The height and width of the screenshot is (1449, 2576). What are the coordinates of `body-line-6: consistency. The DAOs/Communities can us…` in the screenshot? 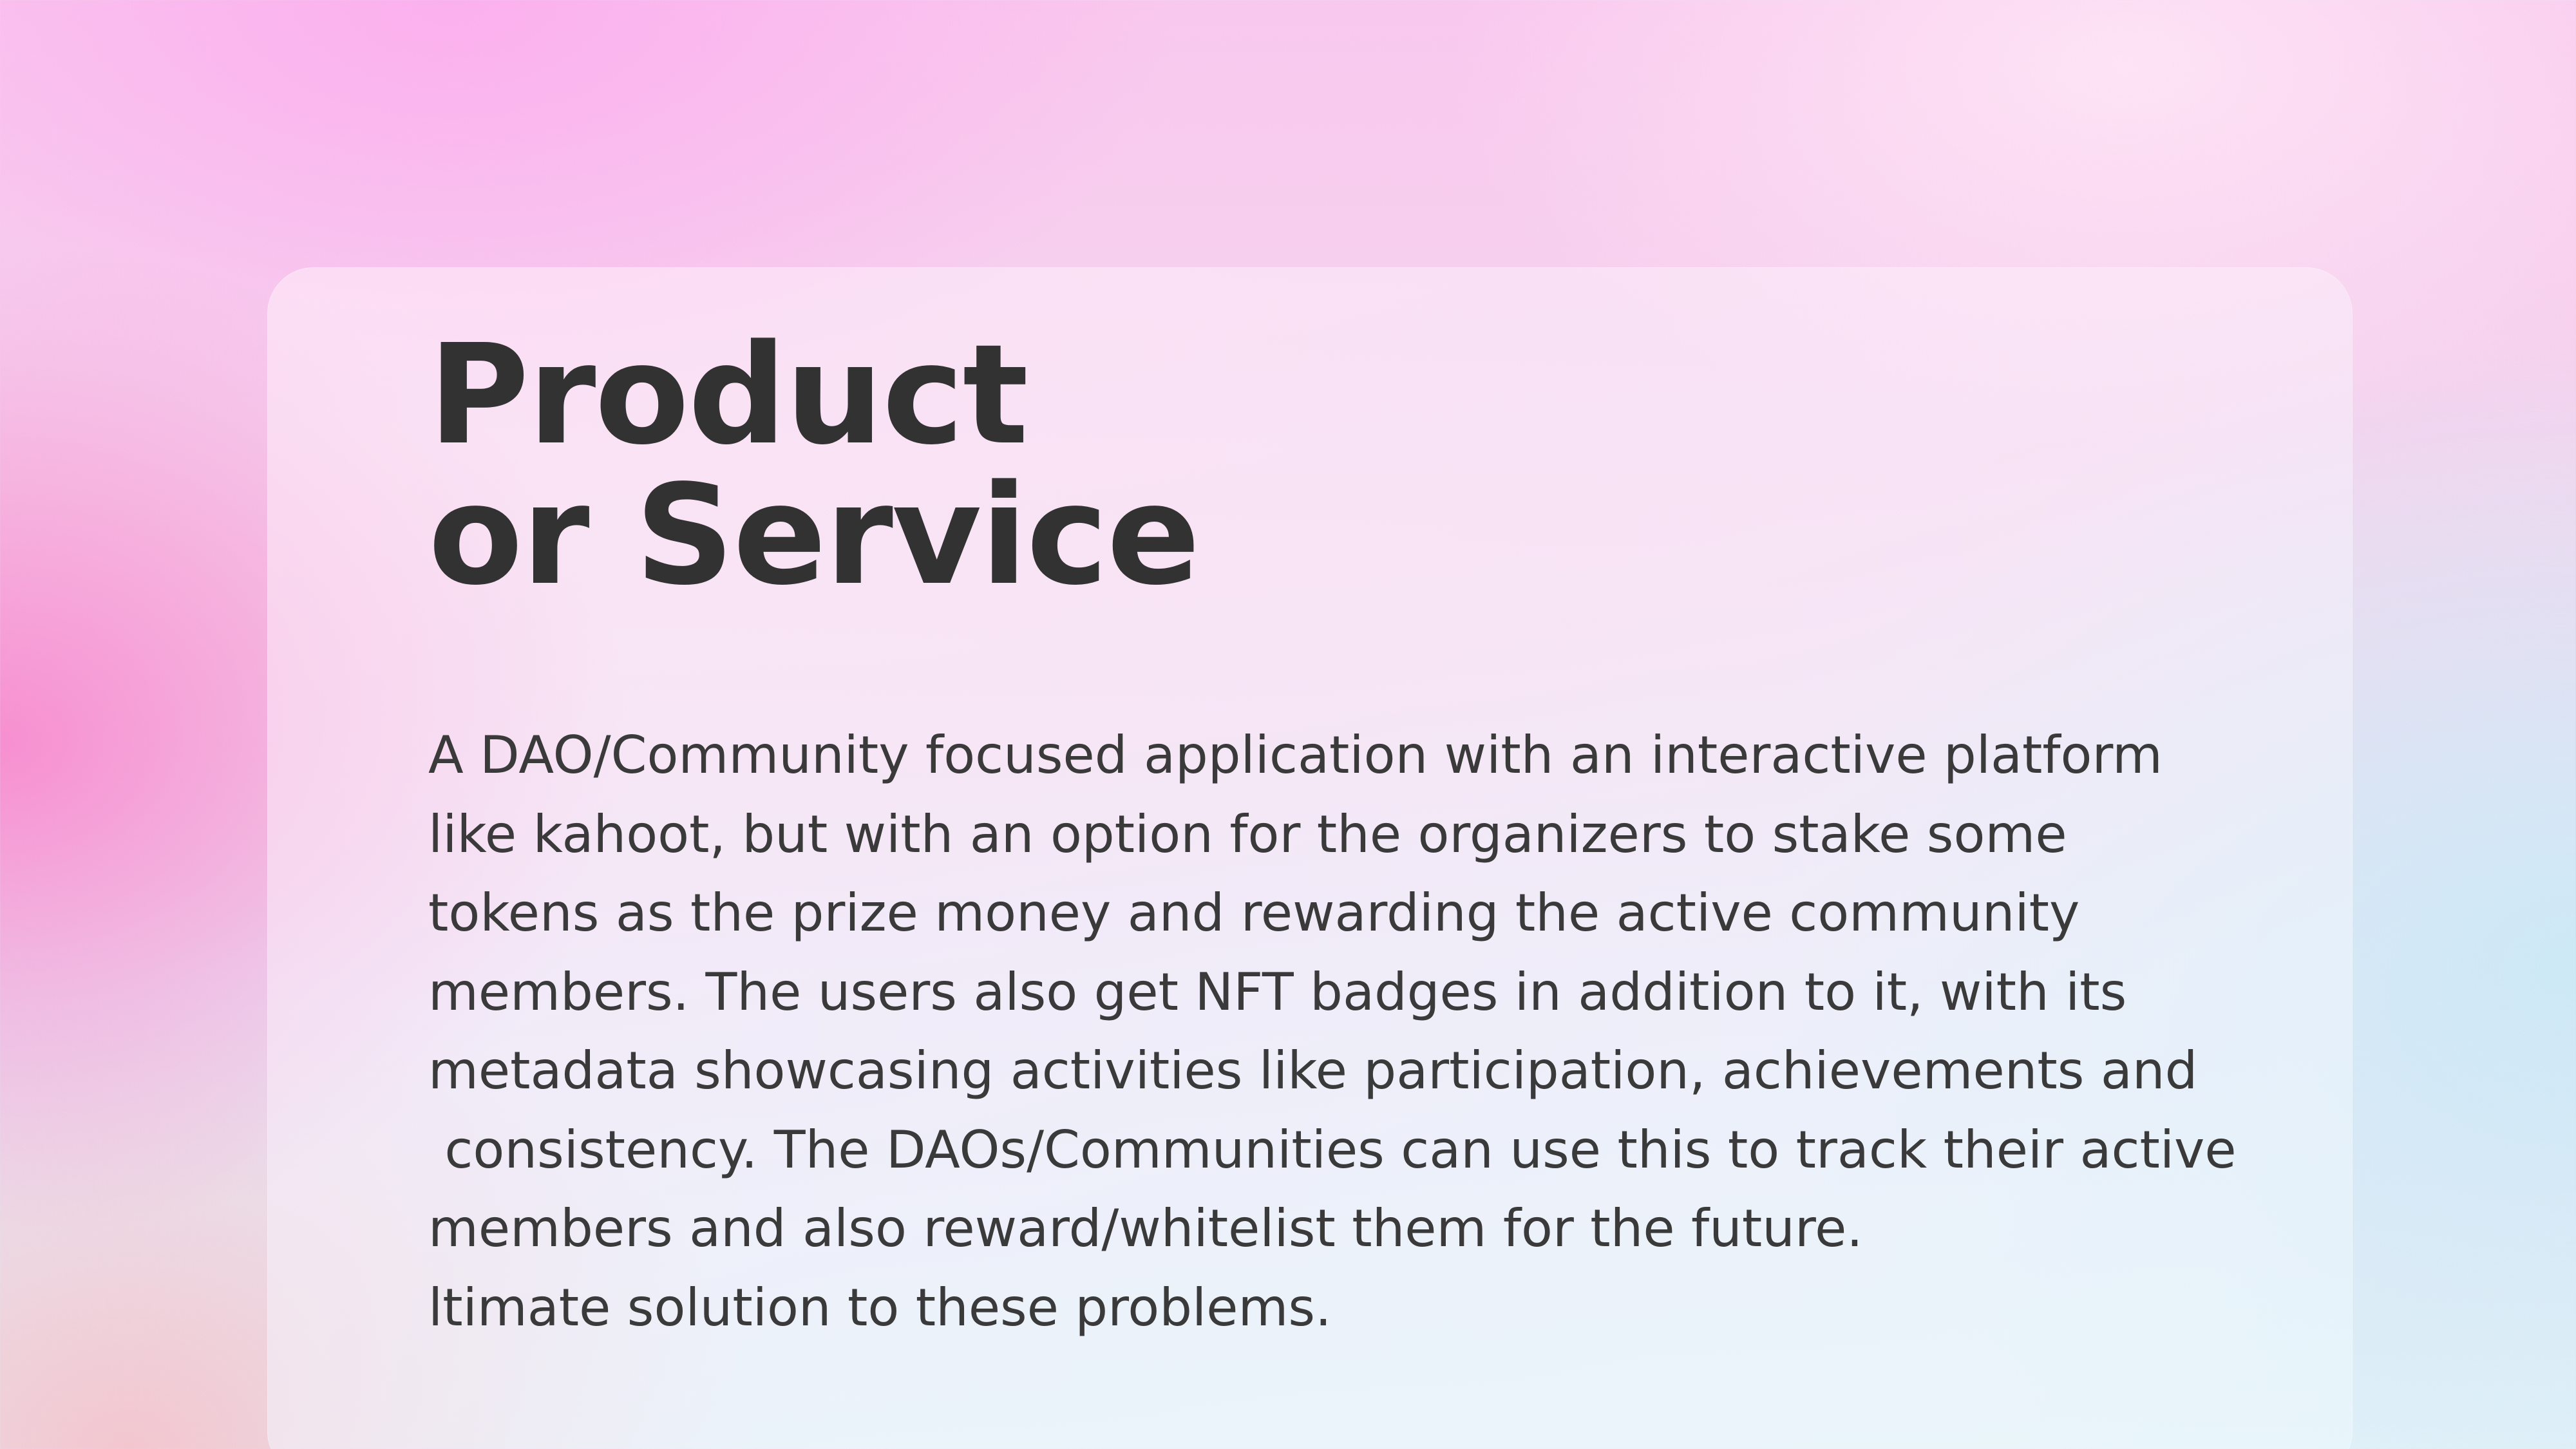 It's located at (1333, 1149).